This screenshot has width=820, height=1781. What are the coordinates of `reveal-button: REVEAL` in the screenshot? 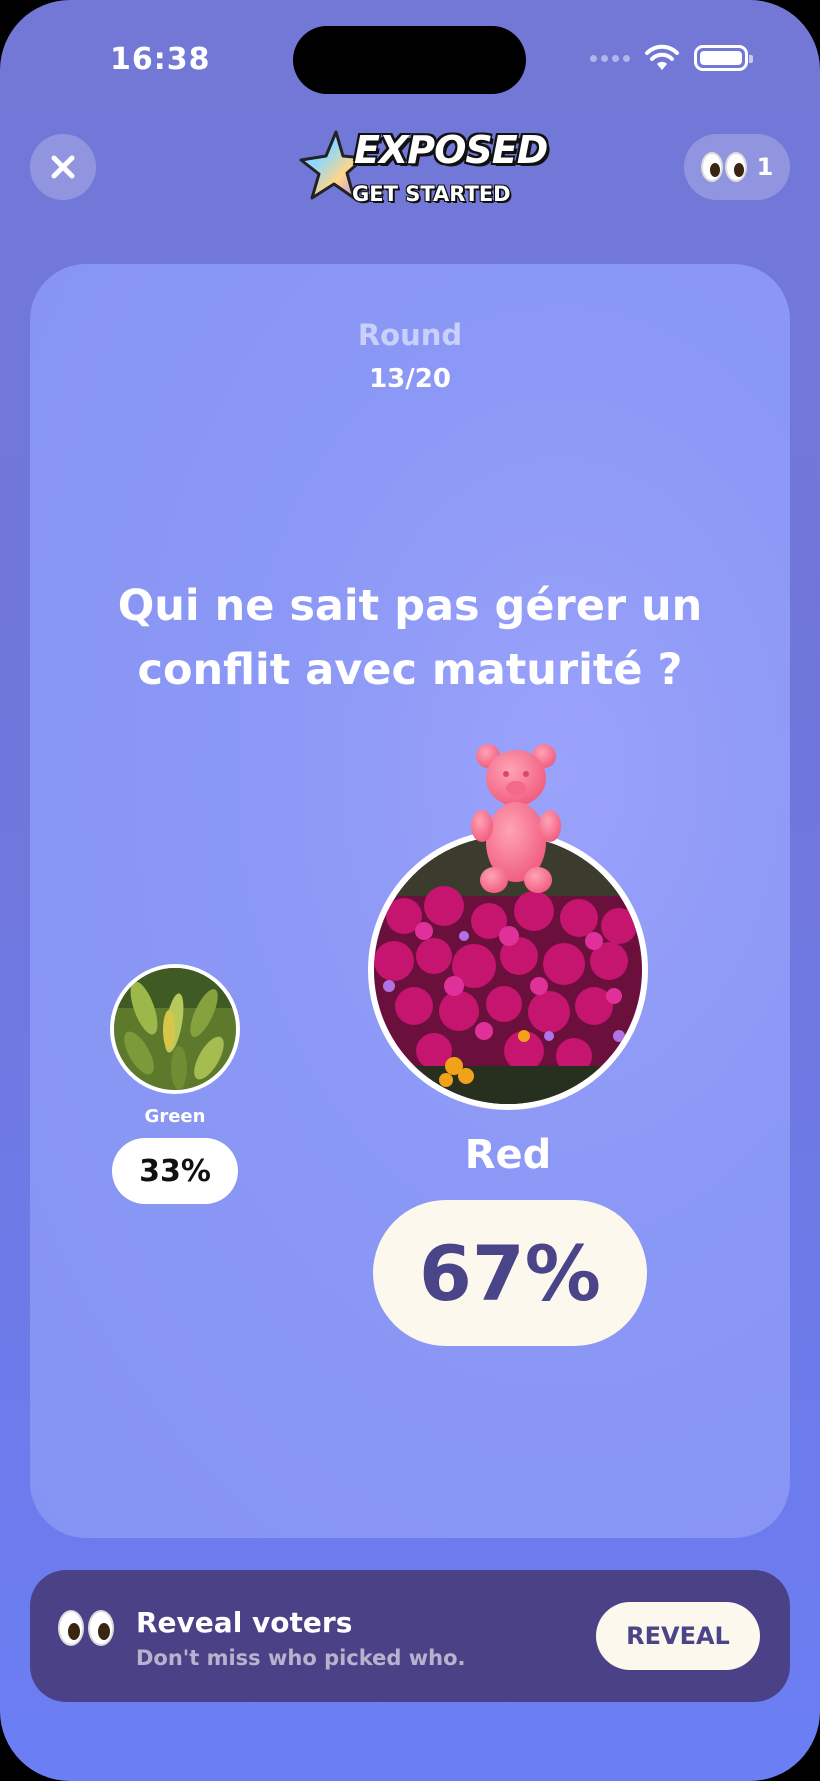 It's located at (678, 1636).